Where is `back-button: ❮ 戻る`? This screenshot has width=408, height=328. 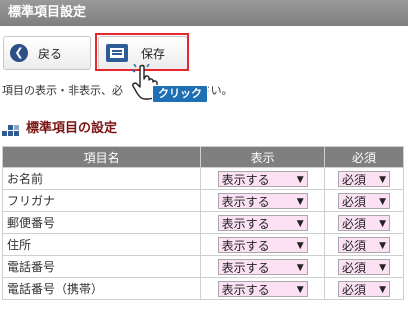 back-button: ❮ 戻る is located at coordinates (47, 53).